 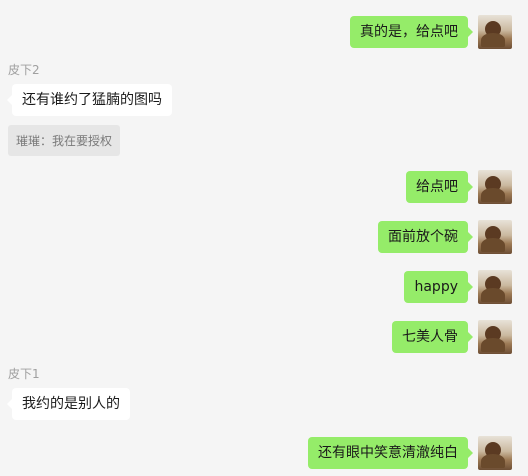 I want to click on message-bubble-outgoing: 七美人骨, so click(x=432, y=337).